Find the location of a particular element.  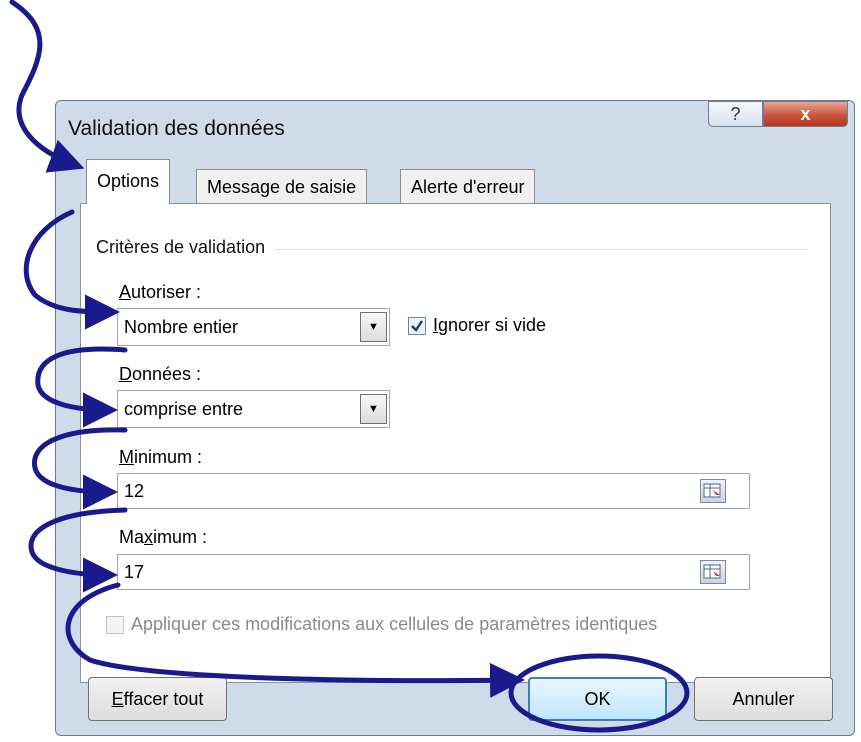

validation-criteria-label: Critères de validation is located at coordinates (186, 247).